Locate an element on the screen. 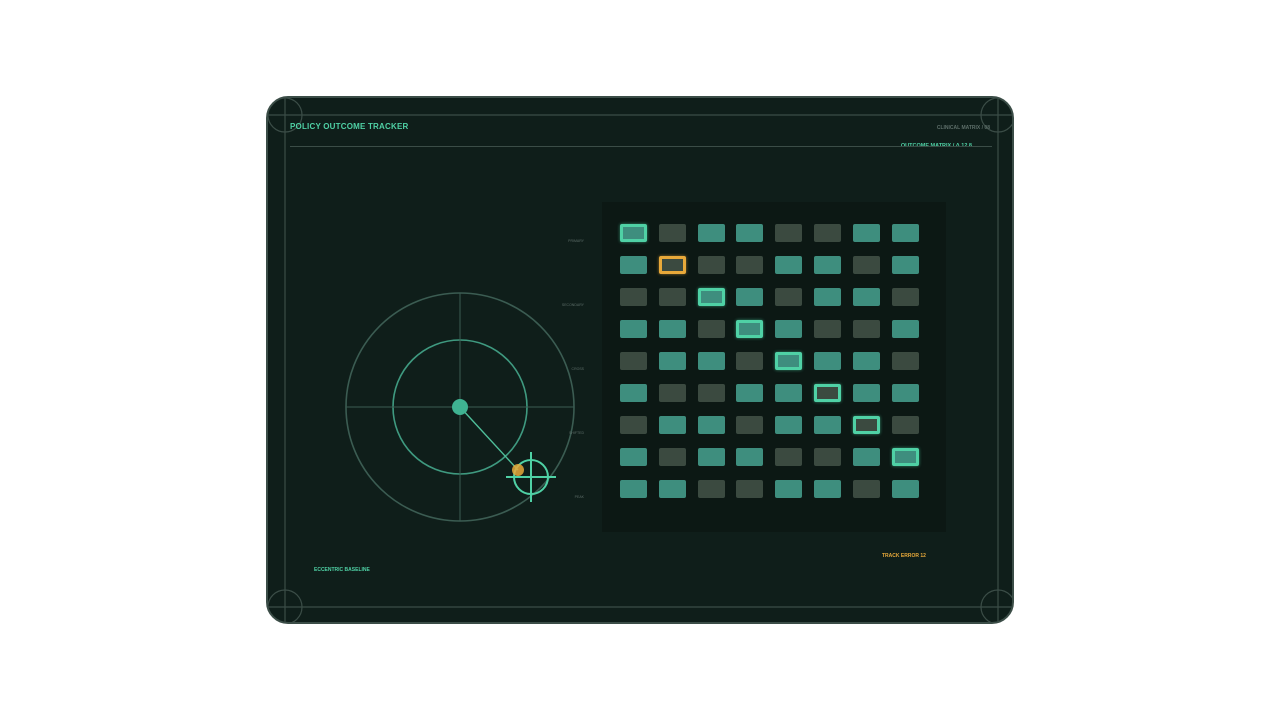 The height and width of the screenshot is (720, 1280). axis-label-secondary: SECONDARY is located at coordinates (572, 305).